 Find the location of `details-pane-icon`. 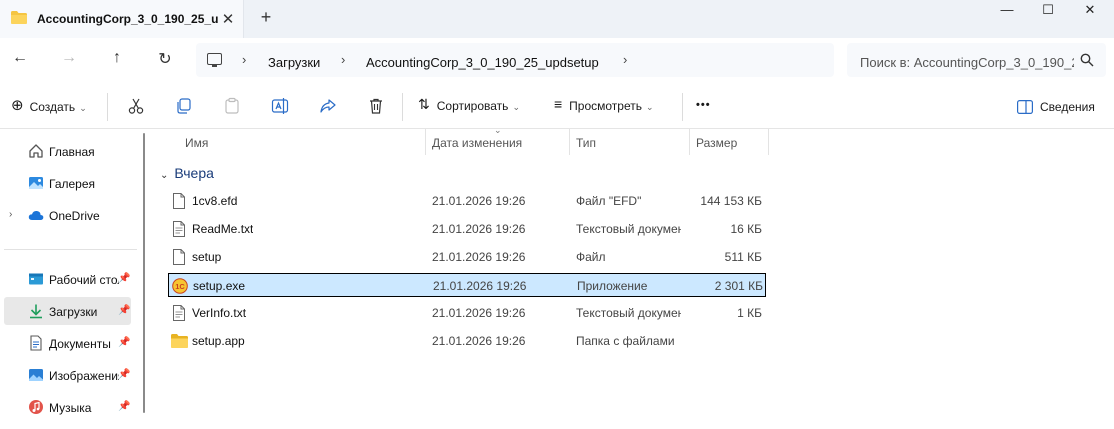

details-pane-icon is located at coordinates (1025, 107).